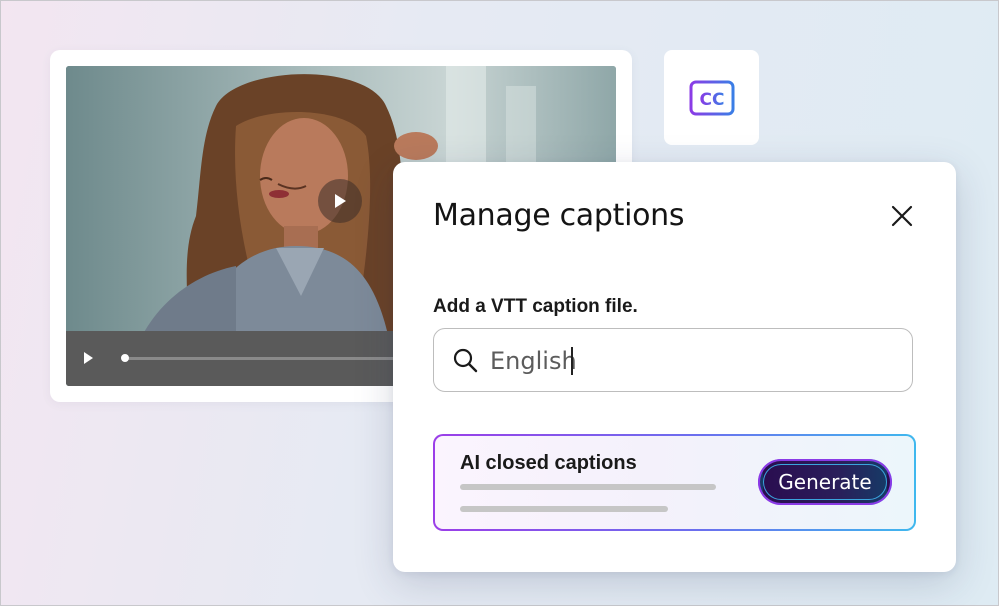 Image resolution: width=999 pixels, height=606 pixels. Describe the element at coordinates (548, 463) in the screenshot. I see `ai-captions-title: AI closed captions` at that location.